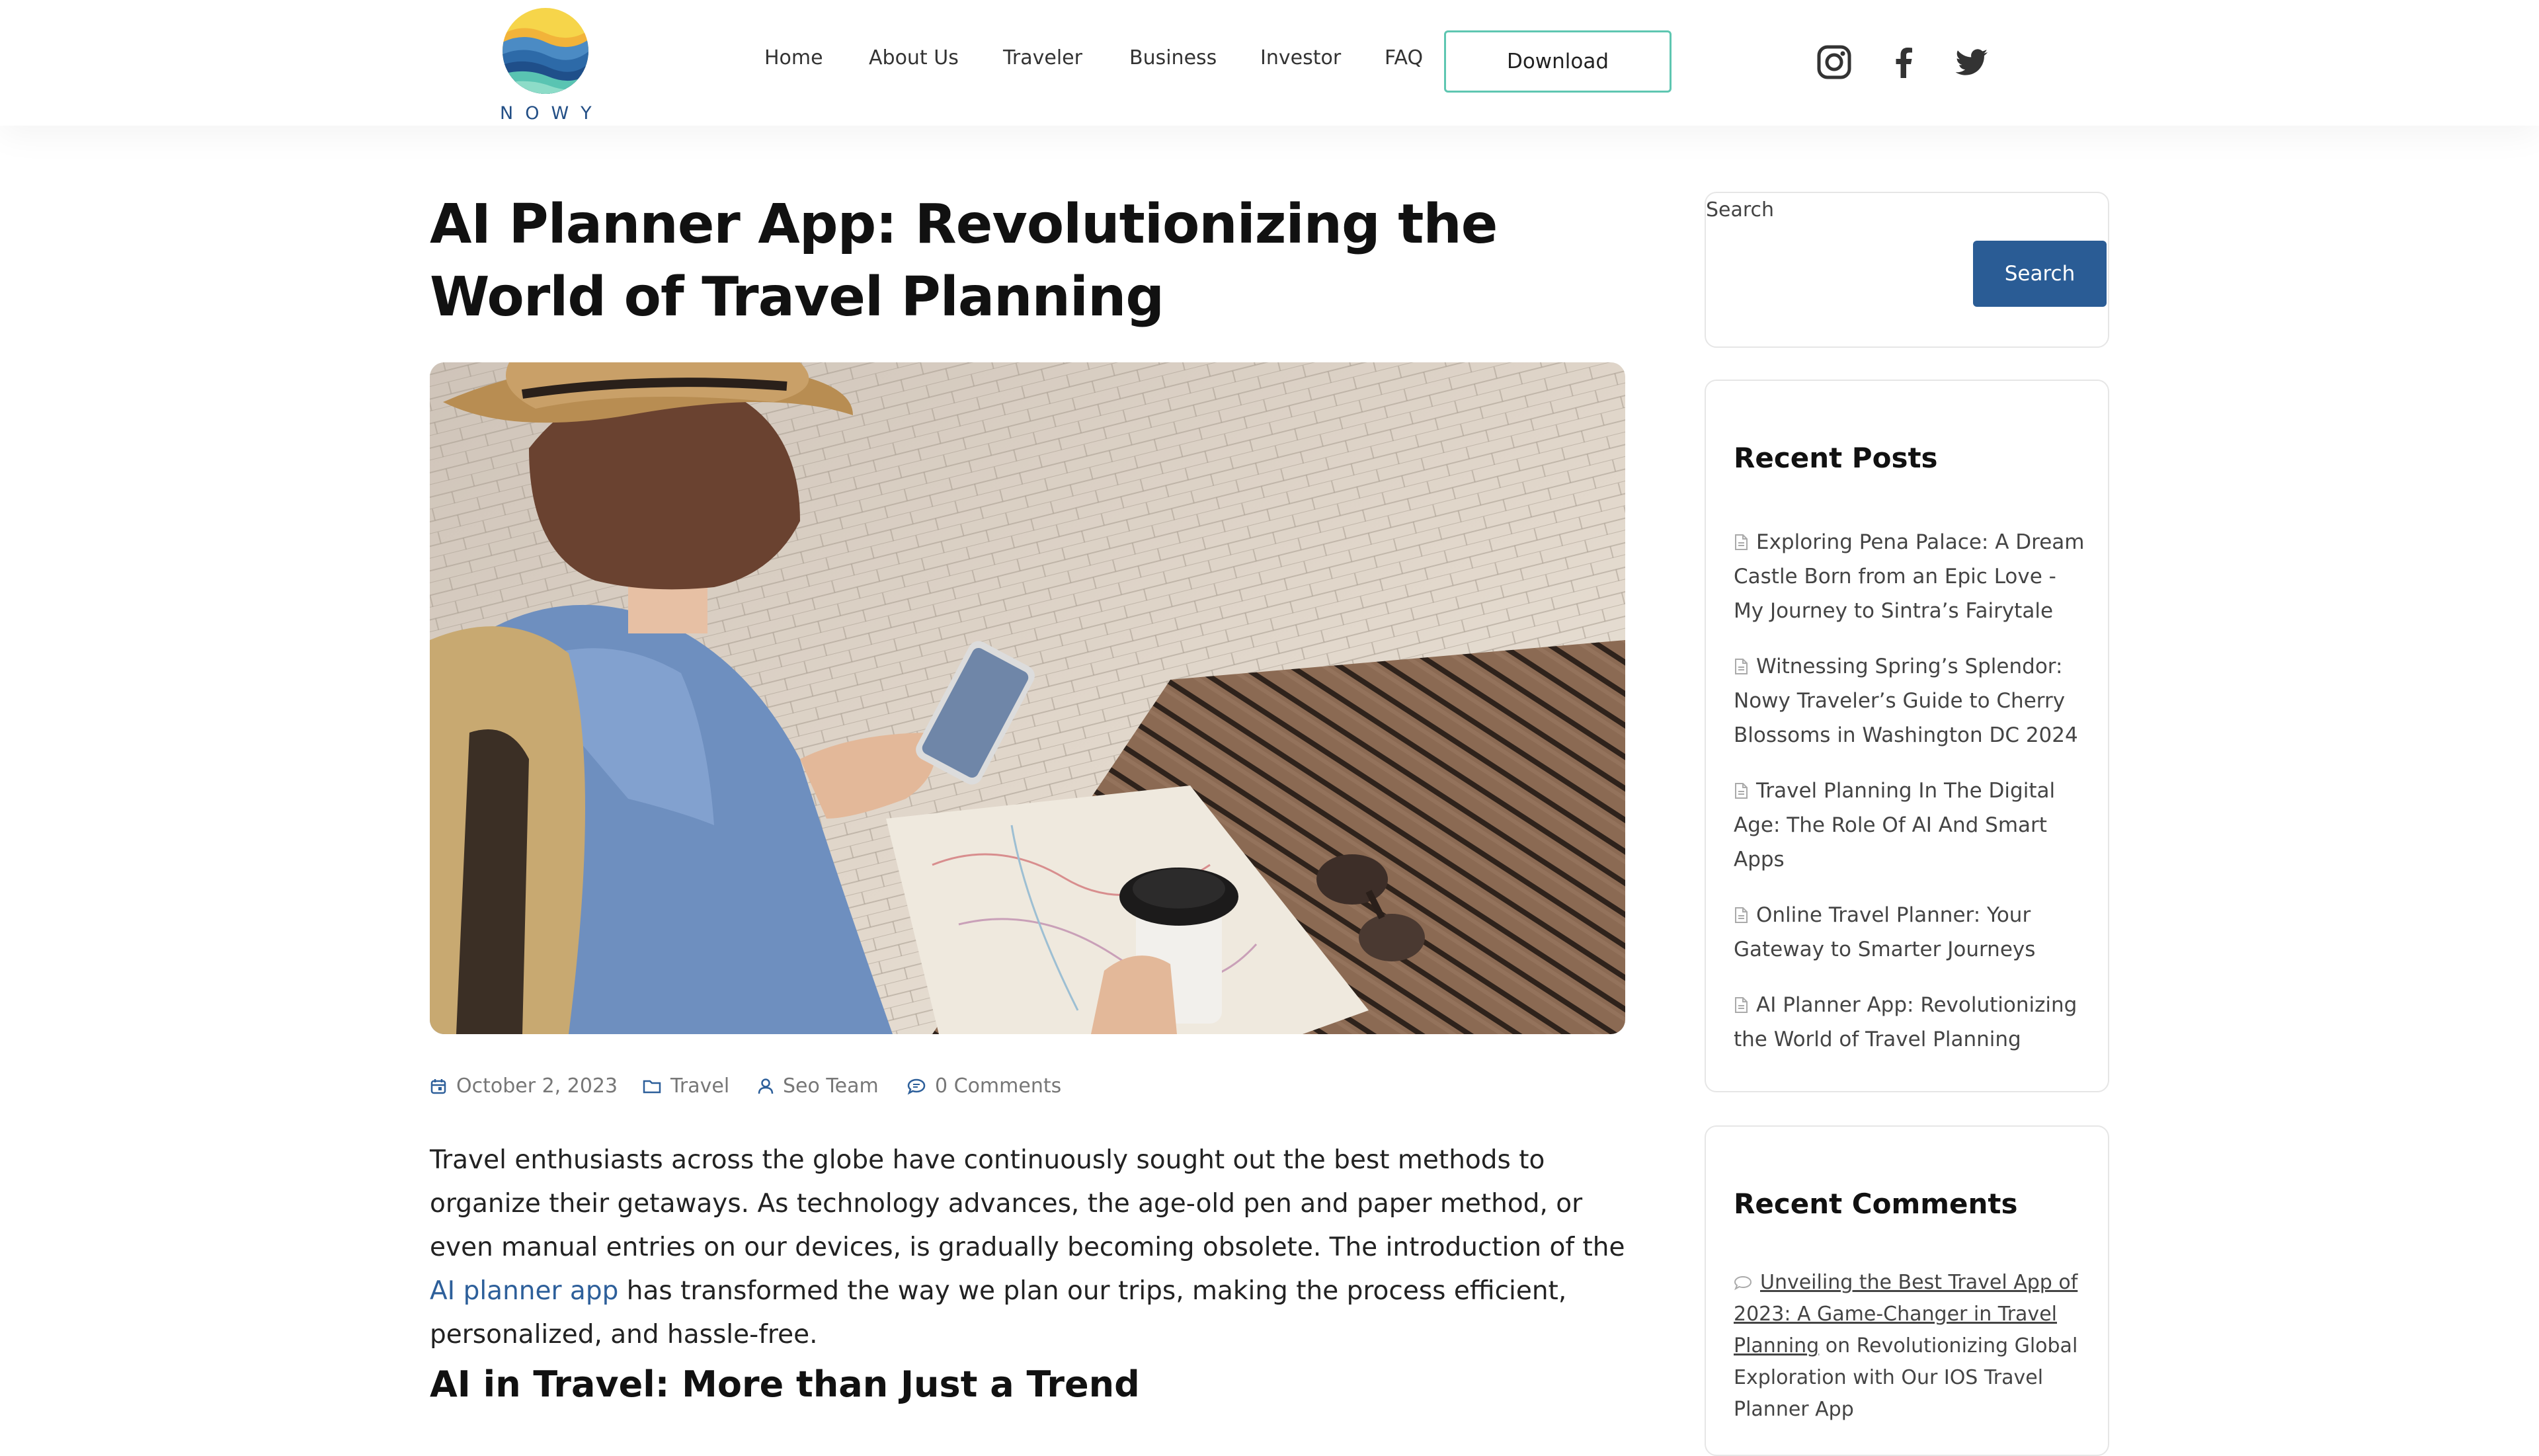  I want to click on recent-comments-title: Recent Comments, so click(1876, 1204).